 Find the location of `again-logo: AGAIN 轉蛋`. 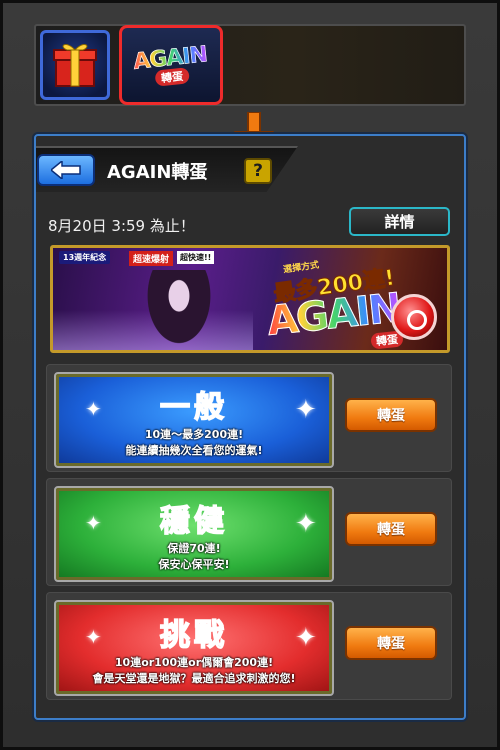

again-logo: AGAIN 轉蛋 is located at coordinates (170, 64).